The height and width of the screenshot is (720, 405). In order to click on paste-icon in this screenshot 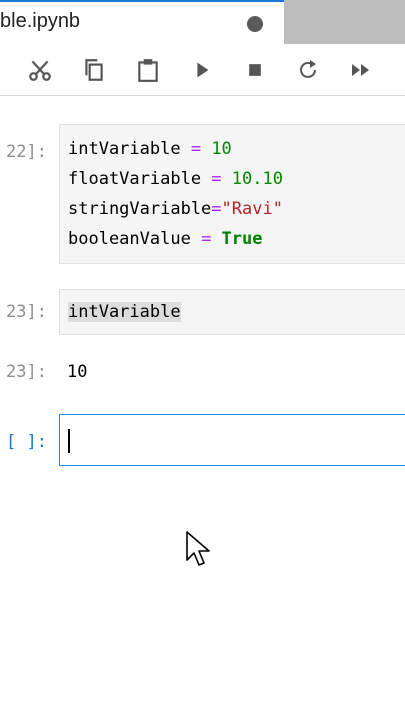, I will do `click(148, 70)`.